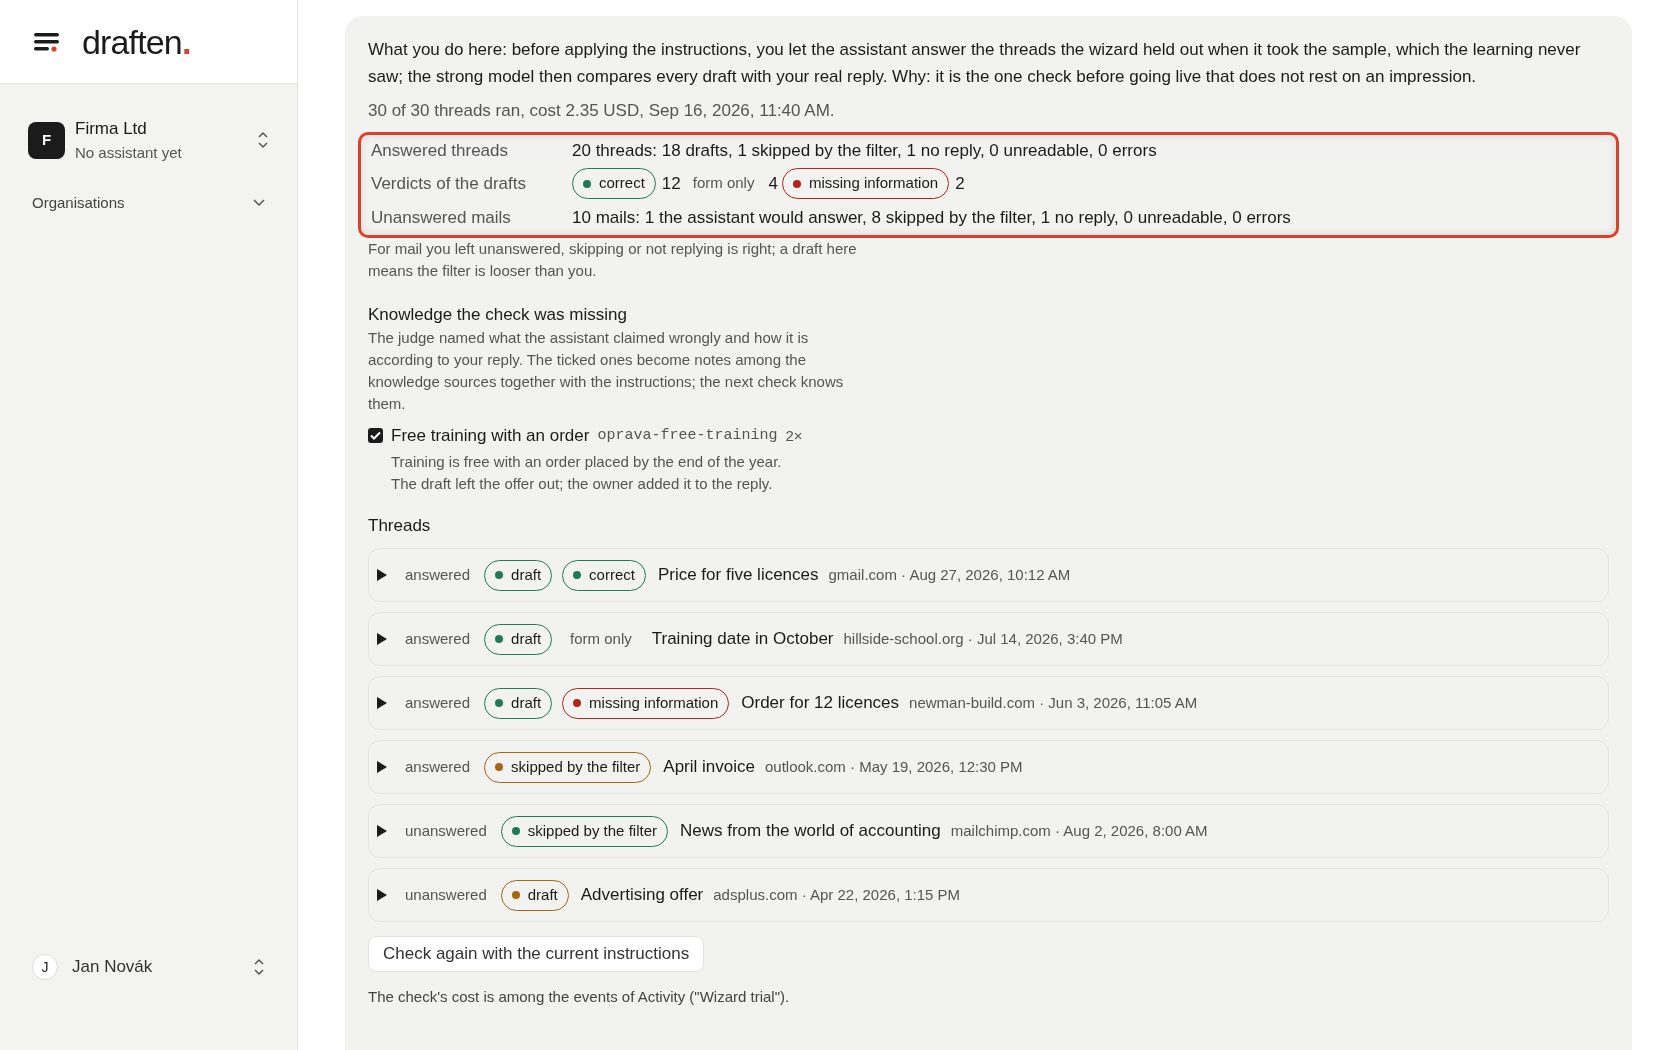 The image size is (1680, 1050). What do you see at coordinates (536, 954) in the screenshot?
I see `recheck-button: Check again with the current instructions` at bounding box center [536, 954].